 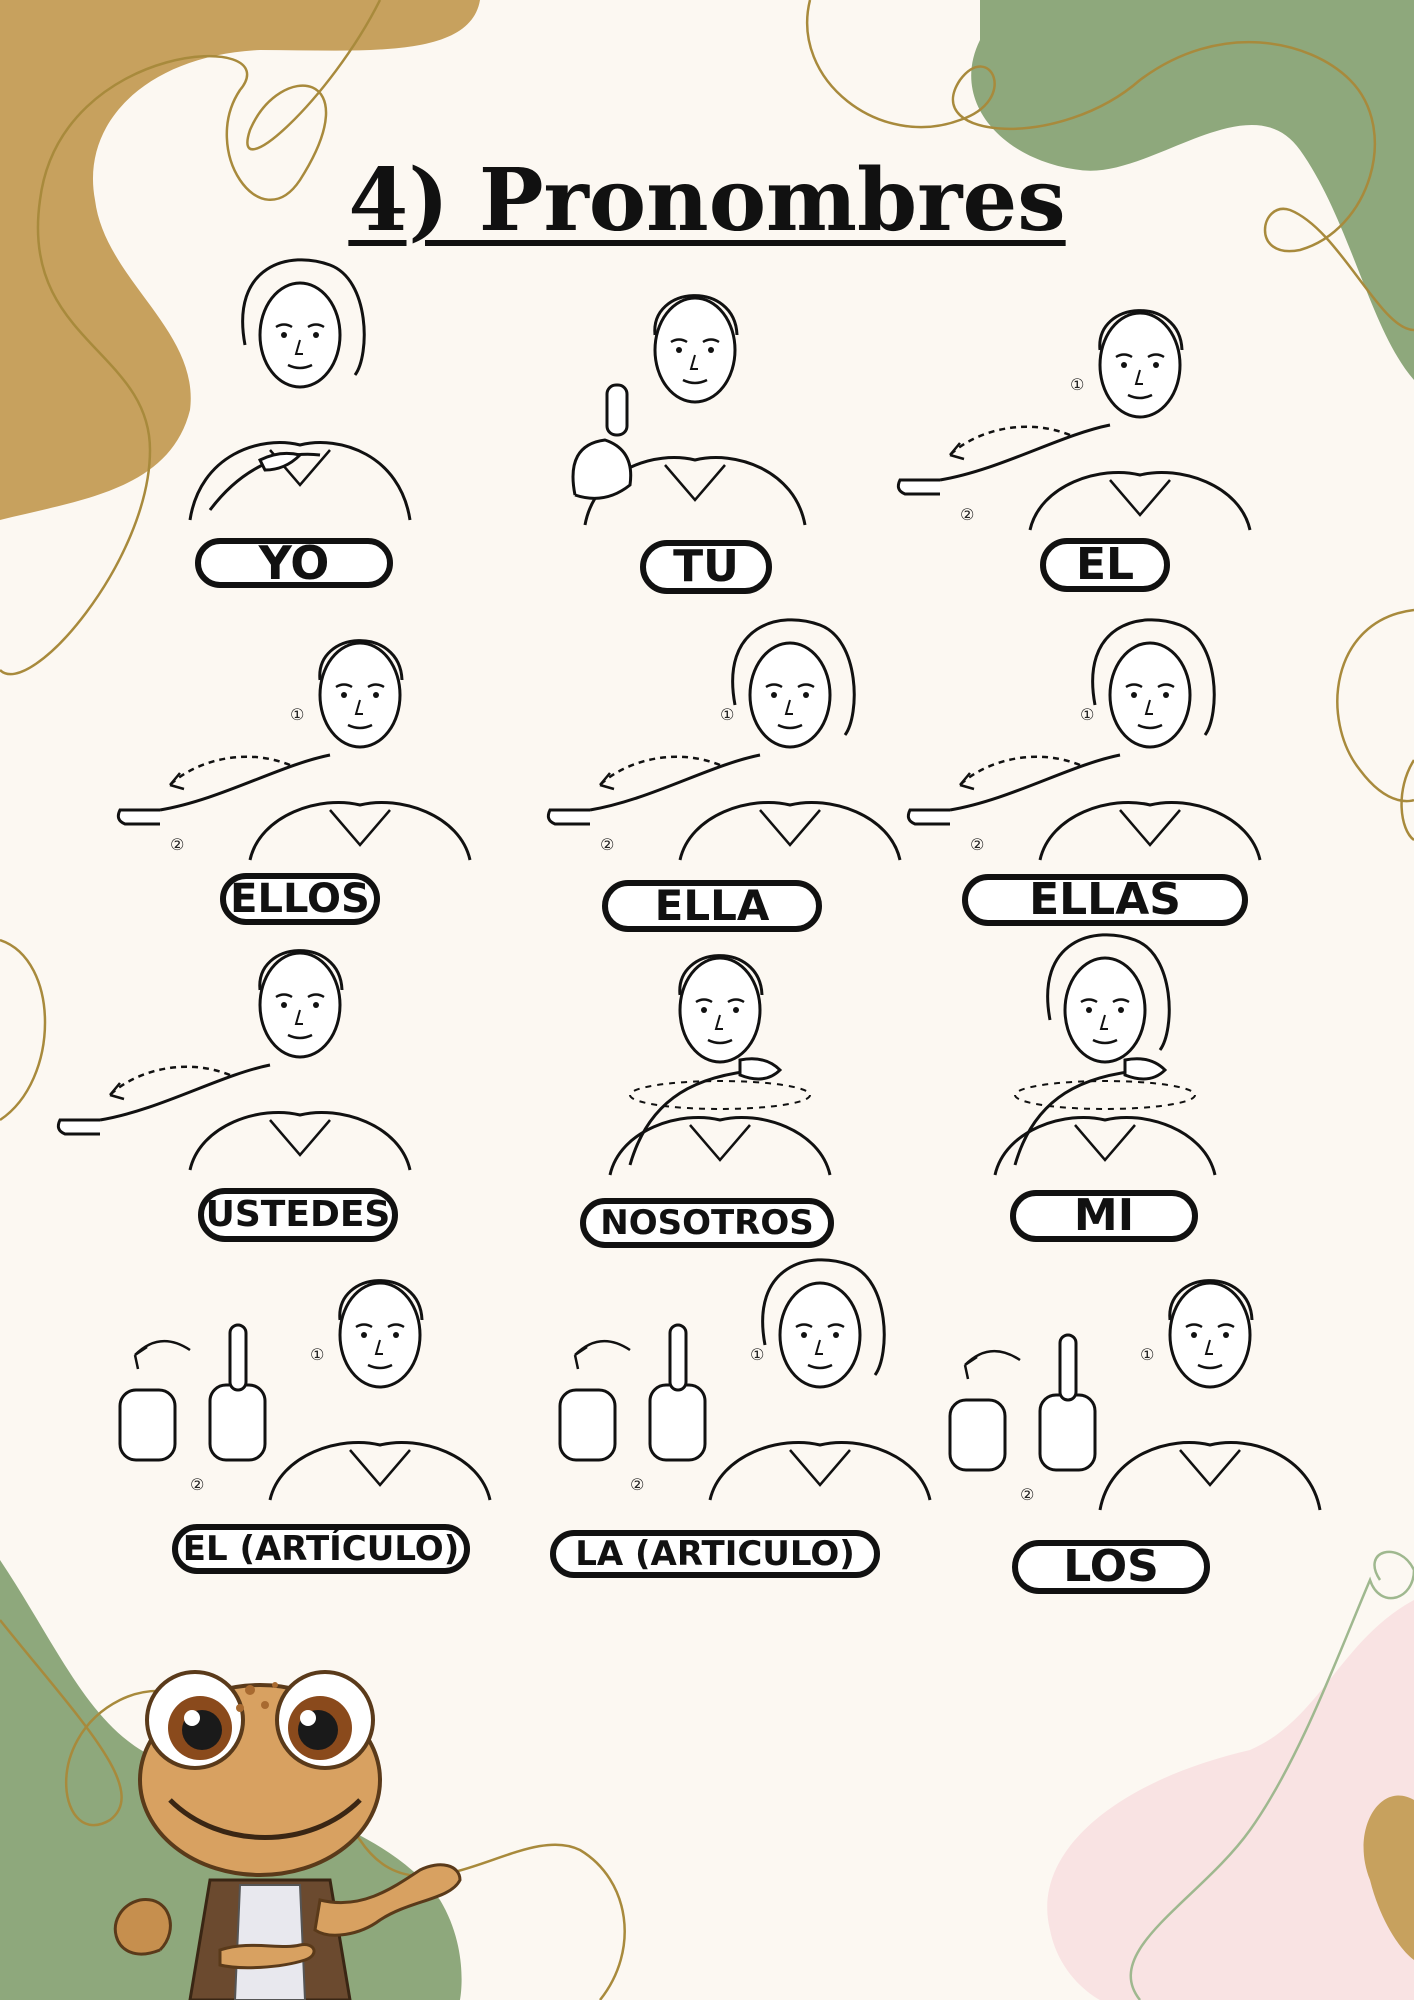 I want to click on sign-label: ÉL, so click(x=1105, y=565).